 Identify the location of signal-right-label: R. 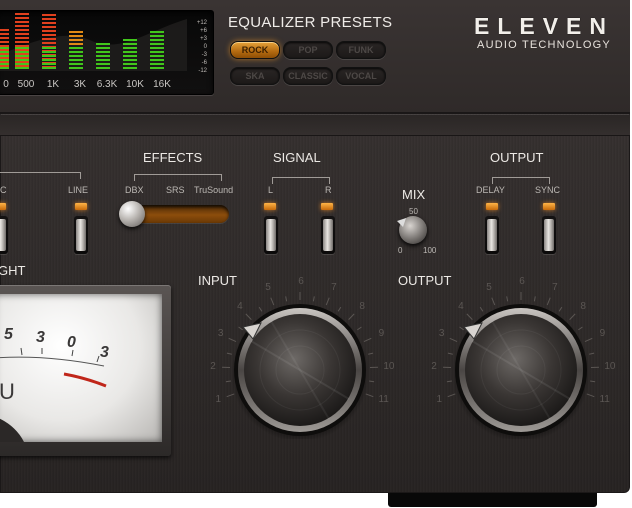
(328, 190).